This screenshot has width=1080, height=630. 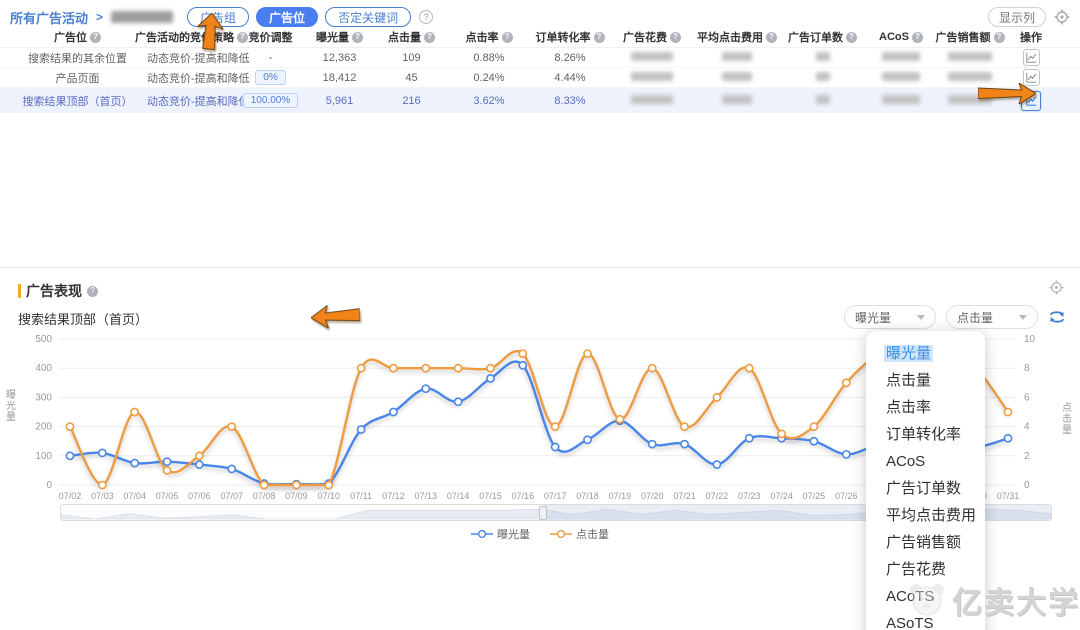 I want to click on table-cell: 12,363, so click(x=339, y=57).